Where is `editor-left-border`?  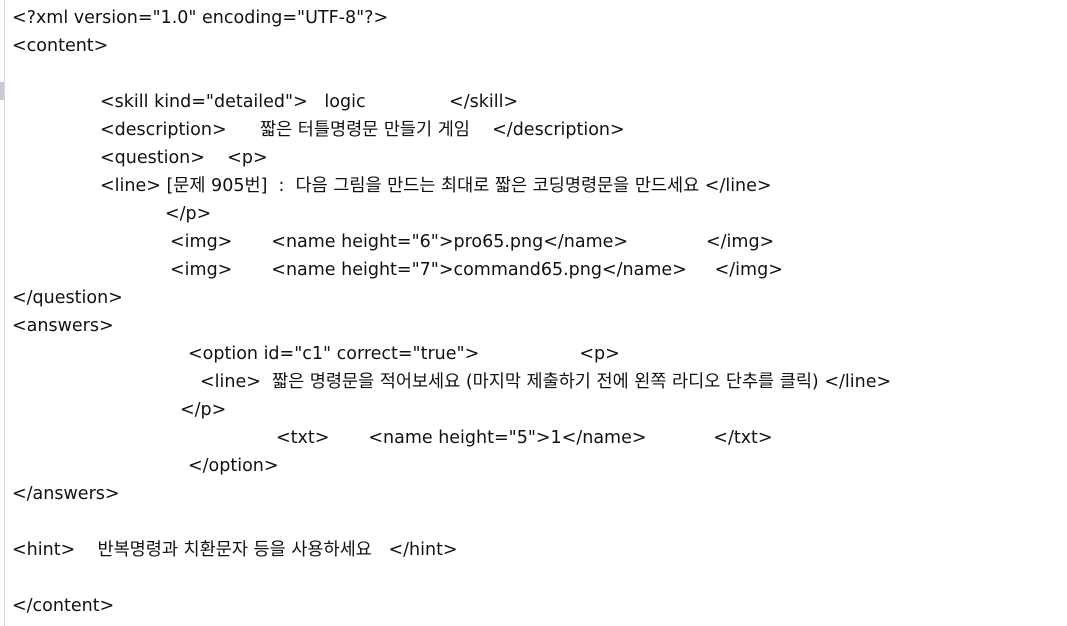 editor-left-border is located at coordinates (4, 313).